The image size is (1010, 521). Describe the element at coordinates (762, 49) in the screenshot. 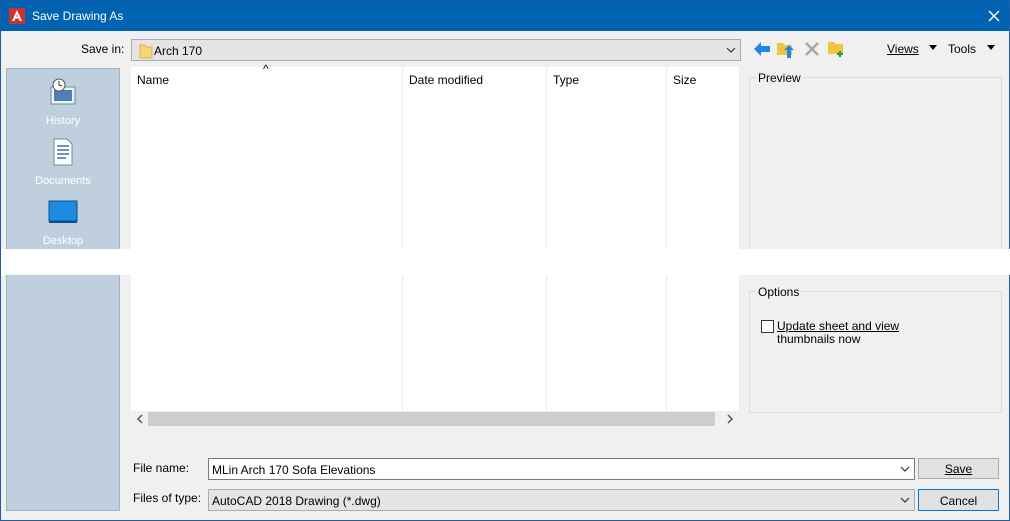

I see `back-icon` at that location.